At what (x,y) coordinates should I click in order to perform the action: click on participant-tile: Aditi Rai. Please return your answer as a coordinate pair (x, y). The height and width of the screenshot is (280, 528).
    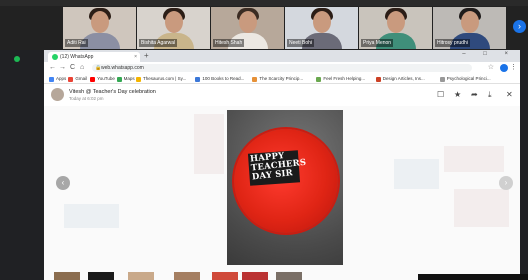
    Looking at the image, I should click on (99, 28).